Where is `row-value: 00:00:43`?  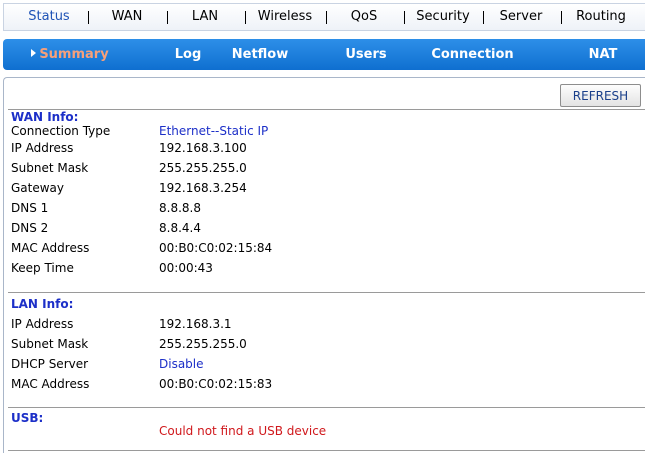 row-value: 00:00:43 is located at coordinates (186, 268).